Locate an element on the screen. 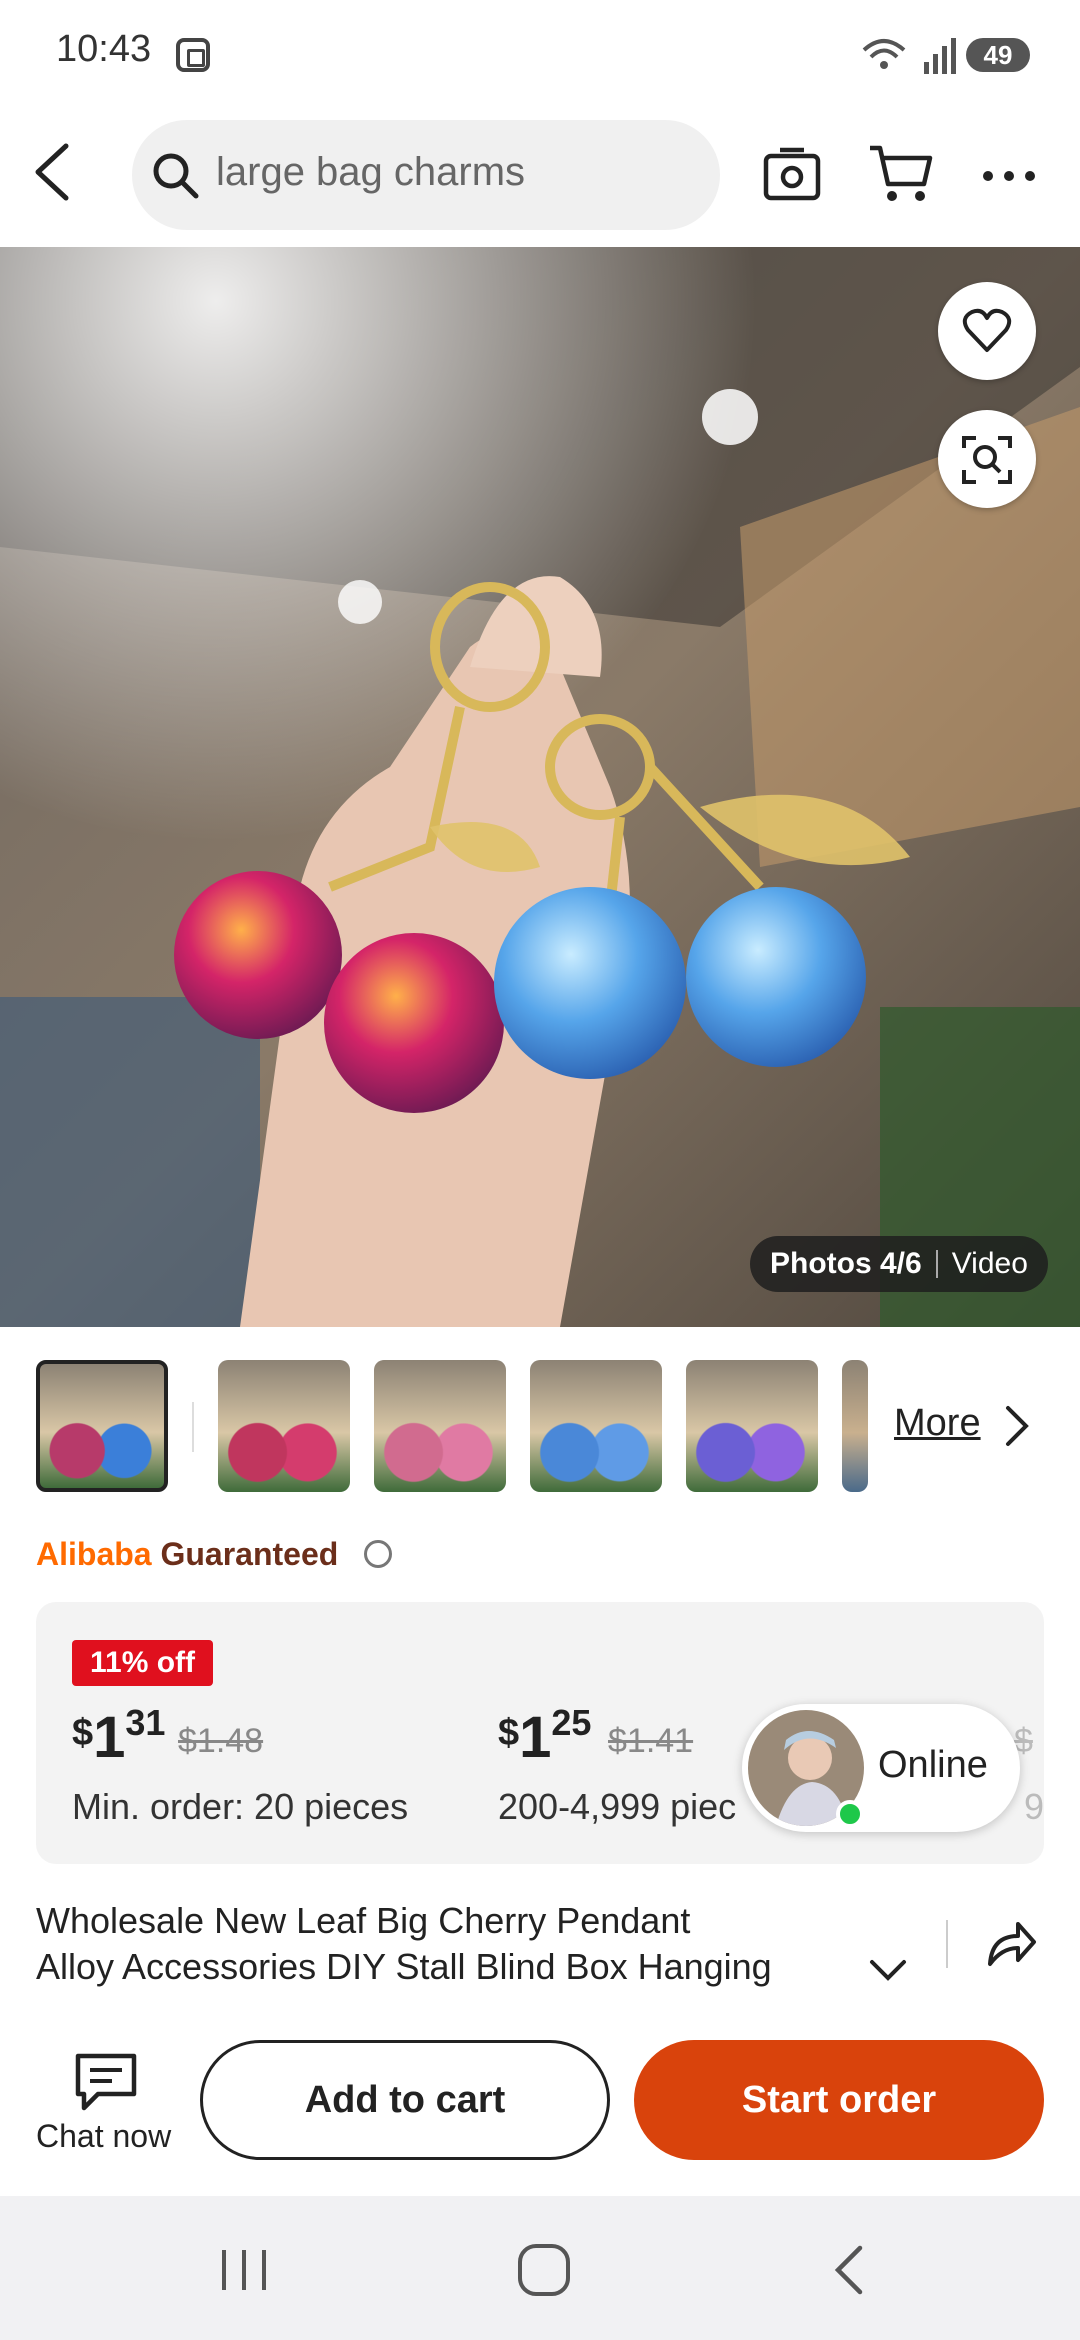 Image resolution: width=1080 pixels, height=2340 pixels. visual-search-icon is located at coordinates (987, 460).